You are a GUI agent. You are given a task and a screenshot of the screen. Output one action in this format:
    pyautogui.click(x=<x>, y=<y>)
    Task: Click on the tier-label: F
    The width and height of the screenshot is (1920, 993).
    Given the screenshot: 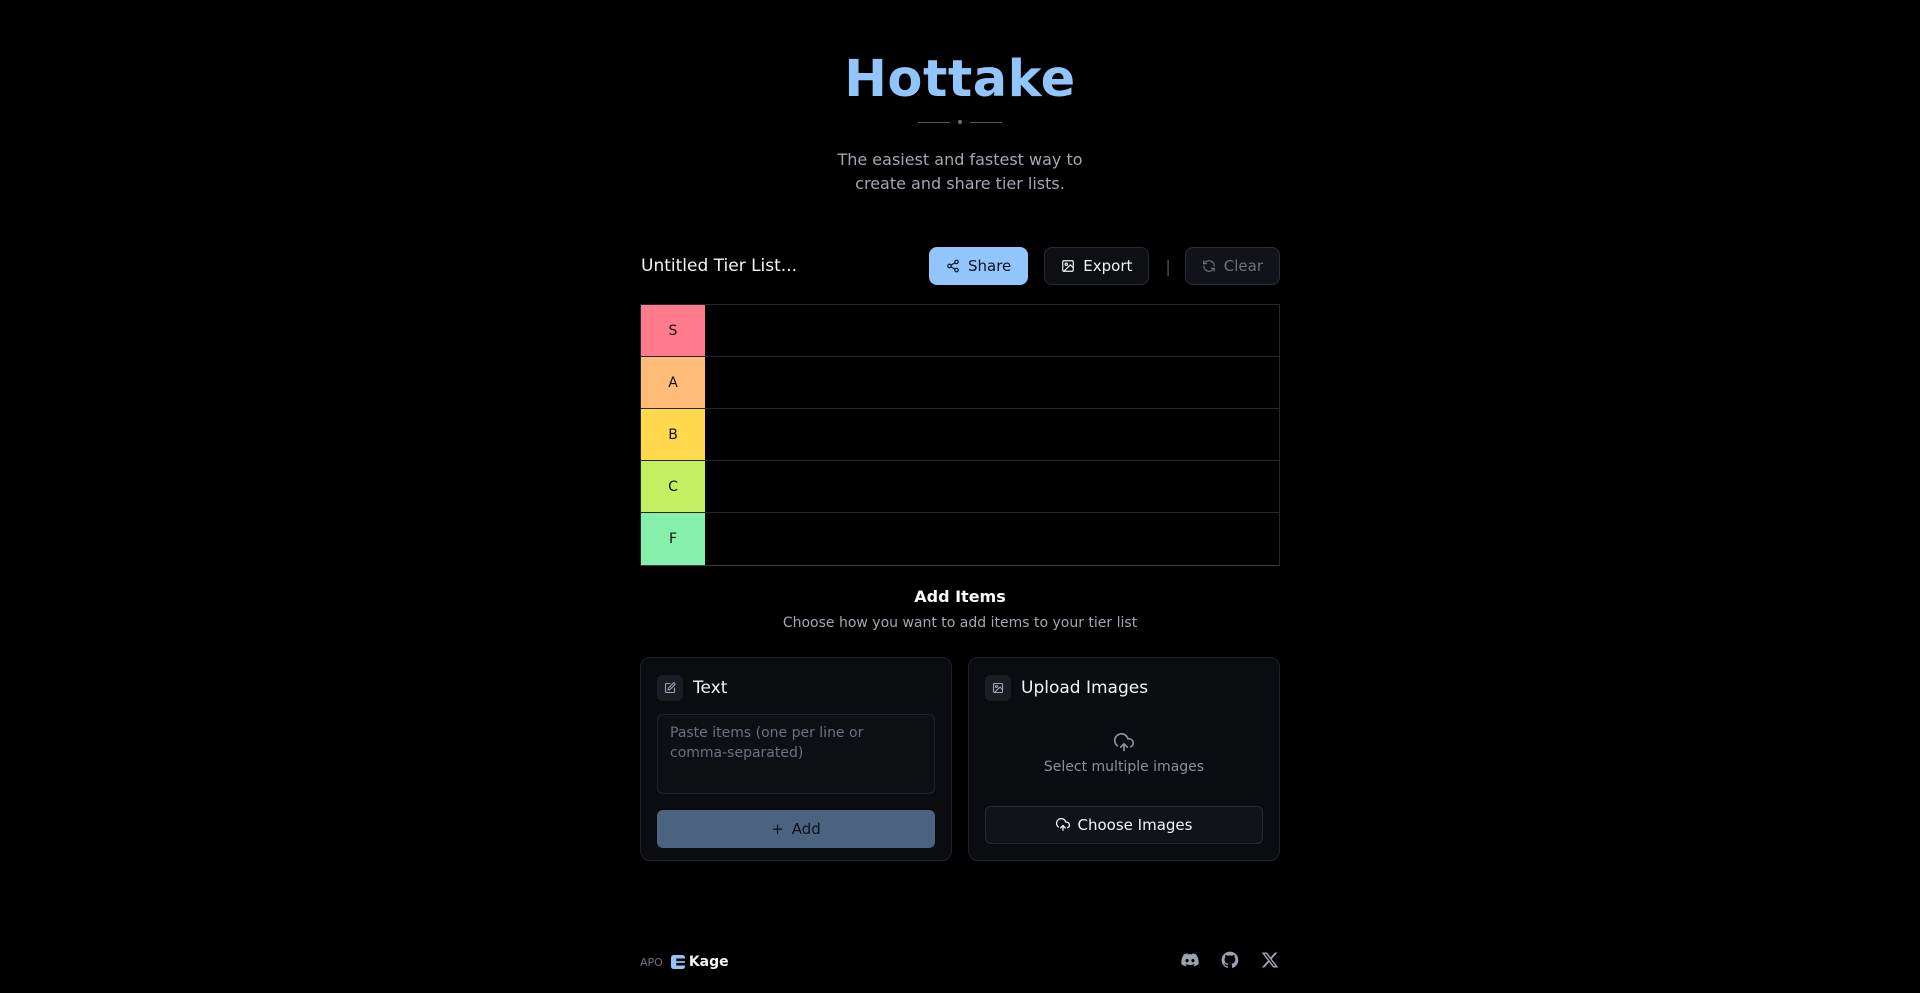 What is the action you would take?
    pyautogui.click(x=673, y=539)
    